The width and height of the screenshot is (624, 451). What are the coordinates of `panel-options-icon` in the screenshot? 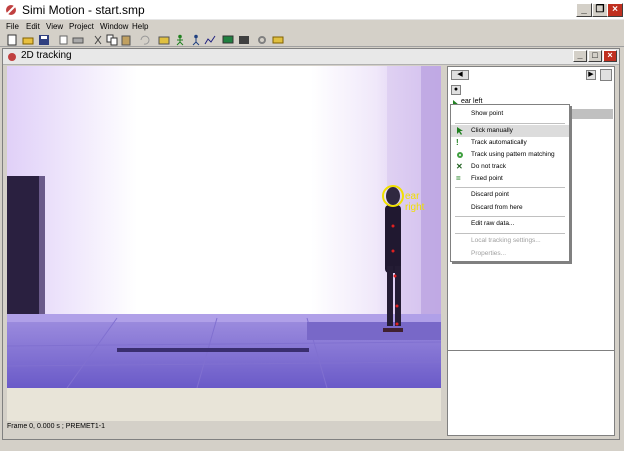 It's located at (606, 75).